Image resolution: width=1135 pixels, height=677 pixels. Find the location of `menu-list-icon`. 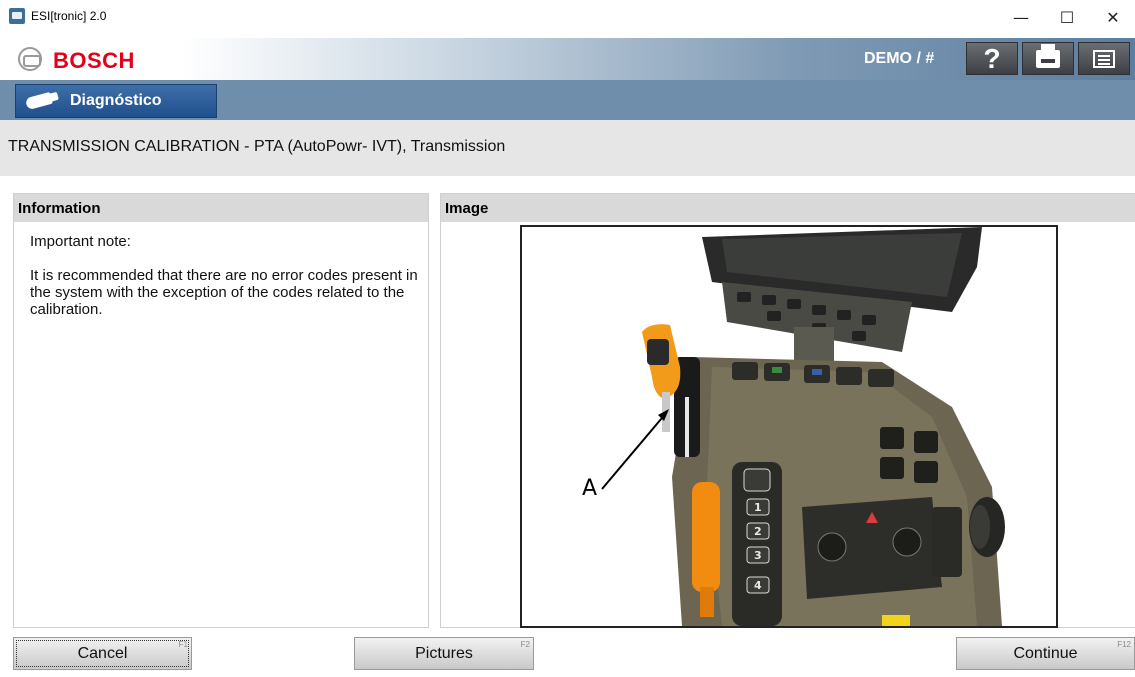

menu-list-icon is located at coordinates (1104, 58).